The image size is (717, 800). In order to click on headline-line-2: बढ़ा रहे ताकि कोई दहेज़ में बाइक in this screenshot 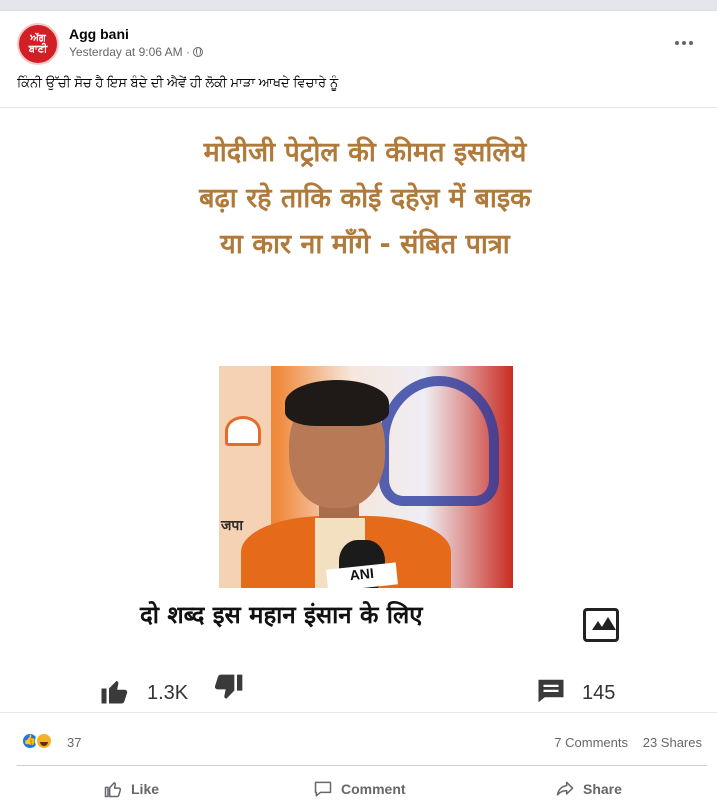, I will do `click(365, 198)`.